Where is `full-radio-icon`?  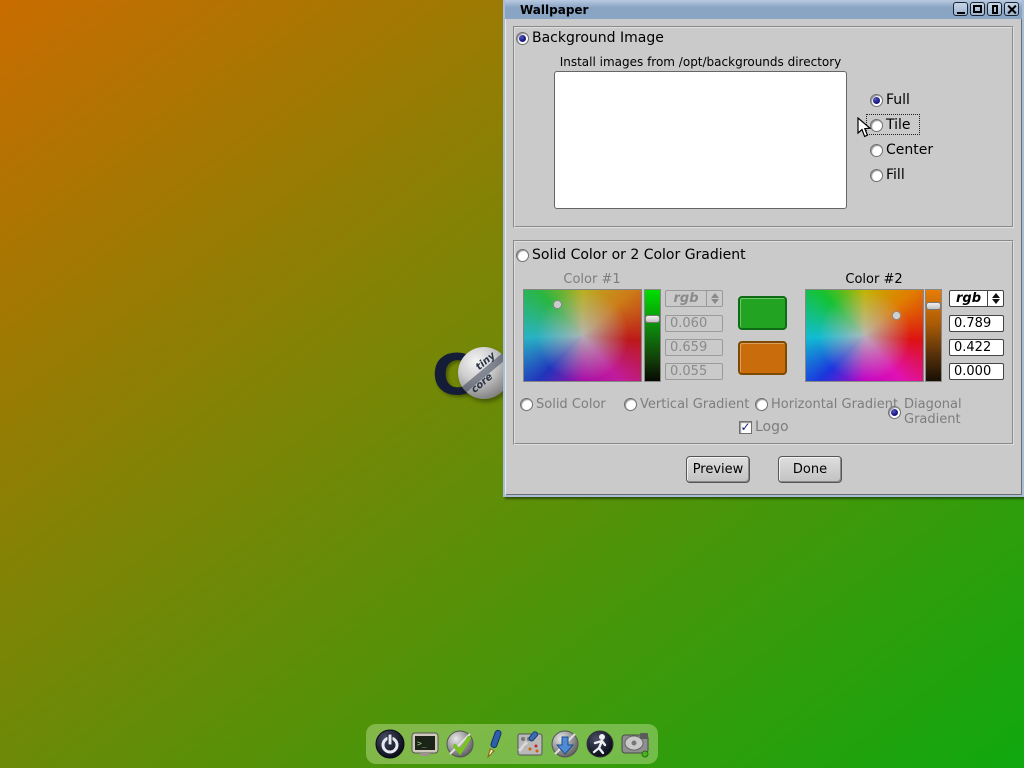
full-radio-icon is located at coordinates (876, 100).